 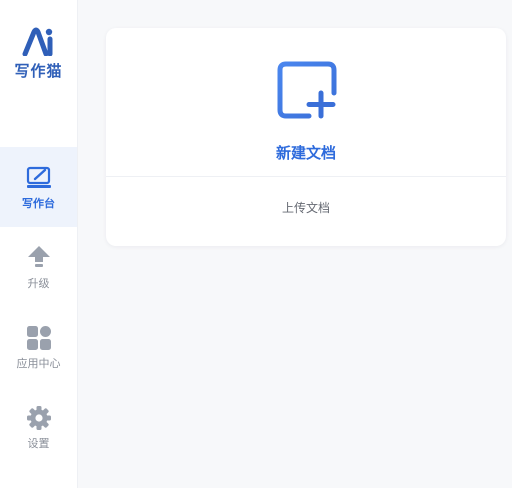 I want to click on new-document-icon, so click(x=307, y=93).